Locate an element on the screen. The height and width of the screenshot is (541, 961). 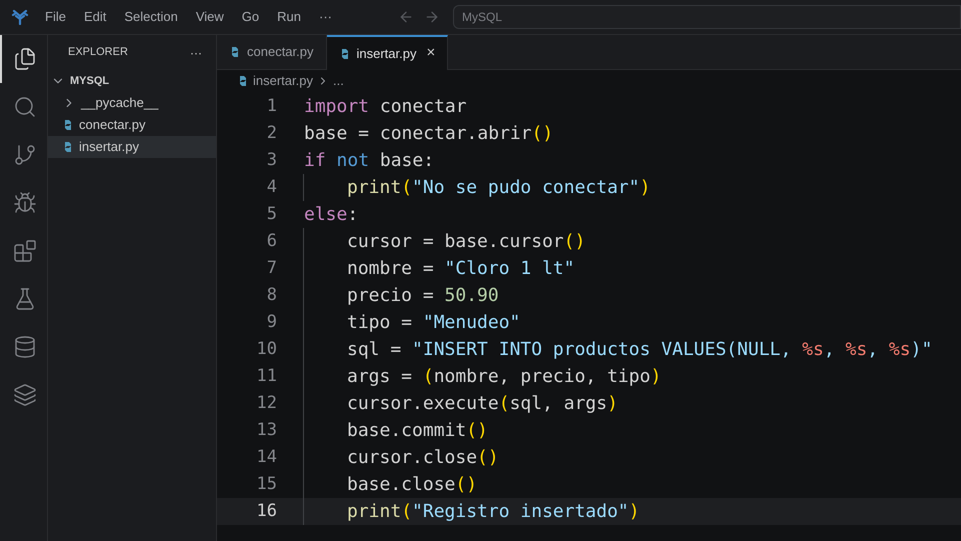
bug-icon is located at coordinates (24, 203).